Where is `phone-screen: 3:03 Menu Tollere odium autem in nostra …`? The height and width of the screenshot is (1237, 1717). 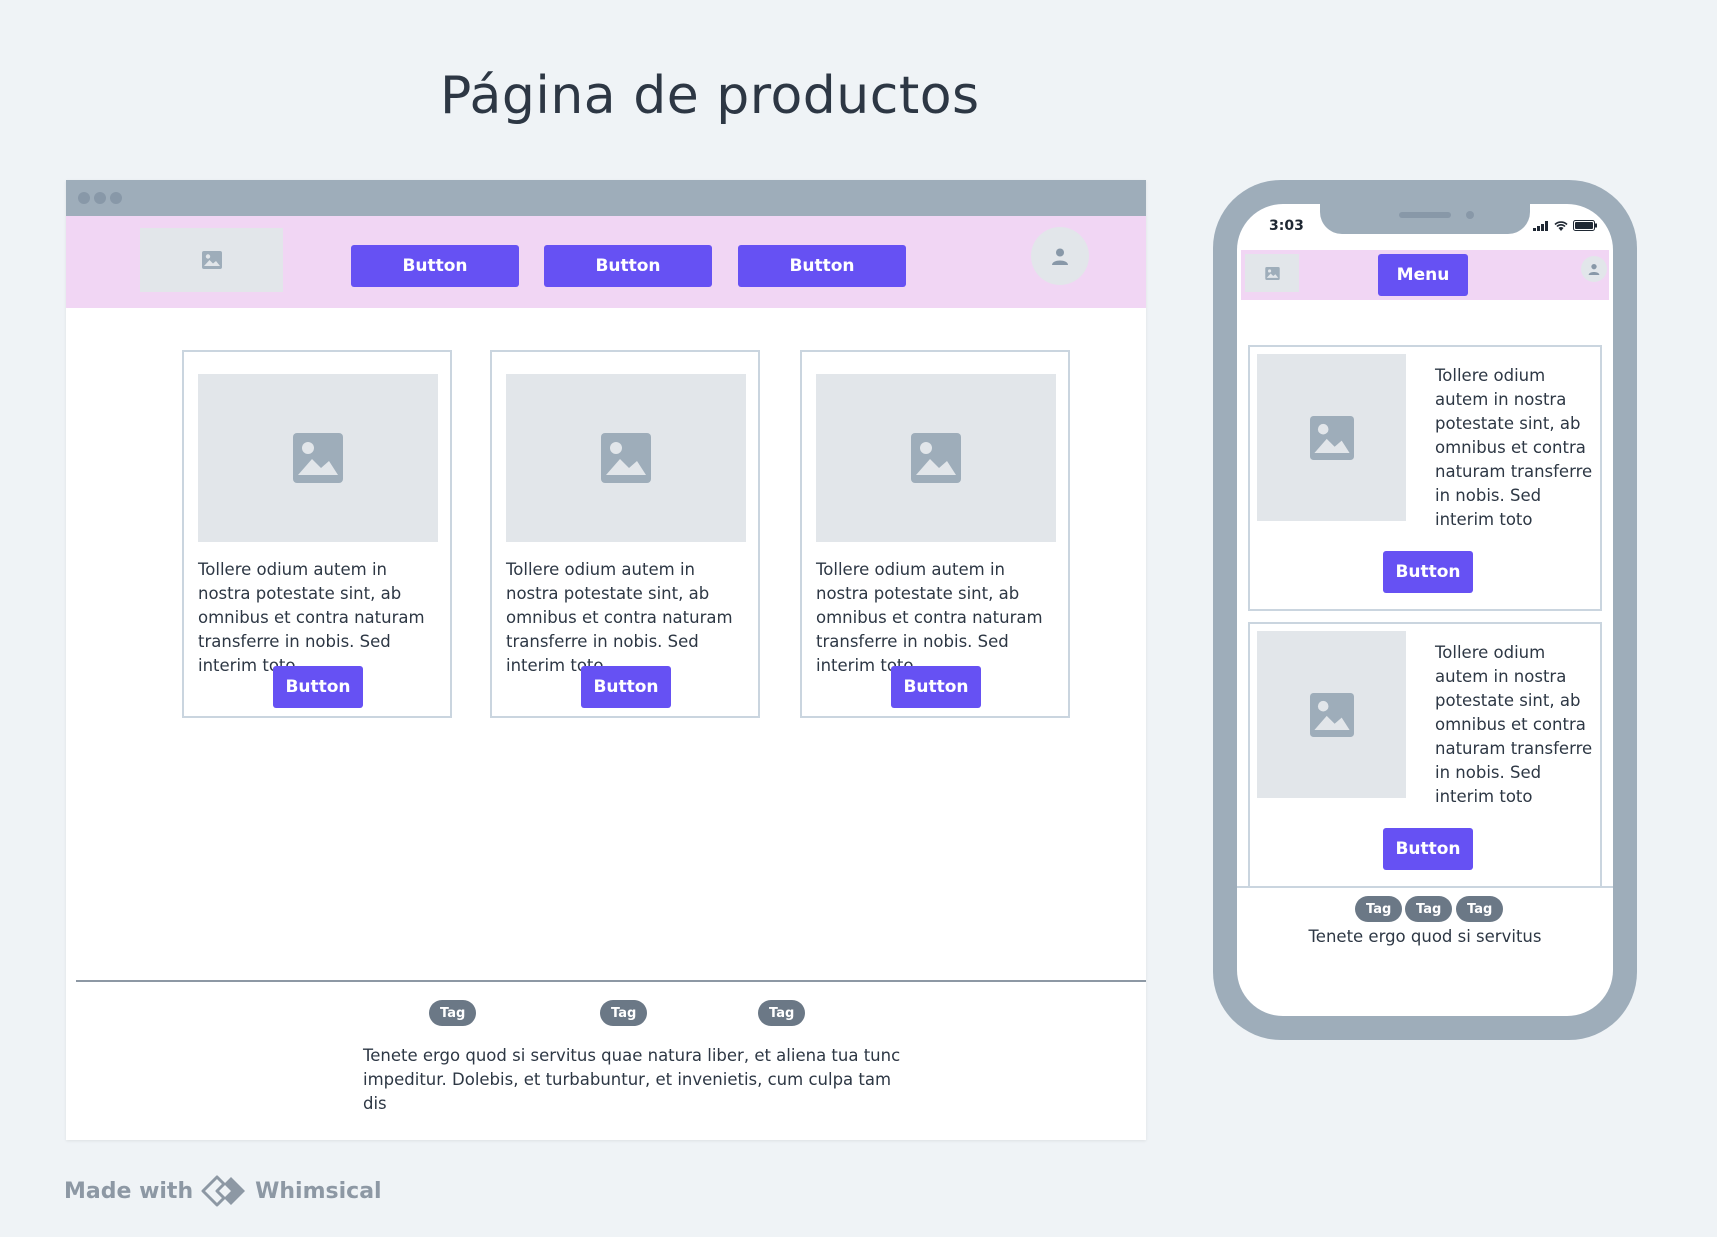
phone-screen: 3:03 Menu Tollere odium autem in nostra … is located at coordinates (1425, 610).